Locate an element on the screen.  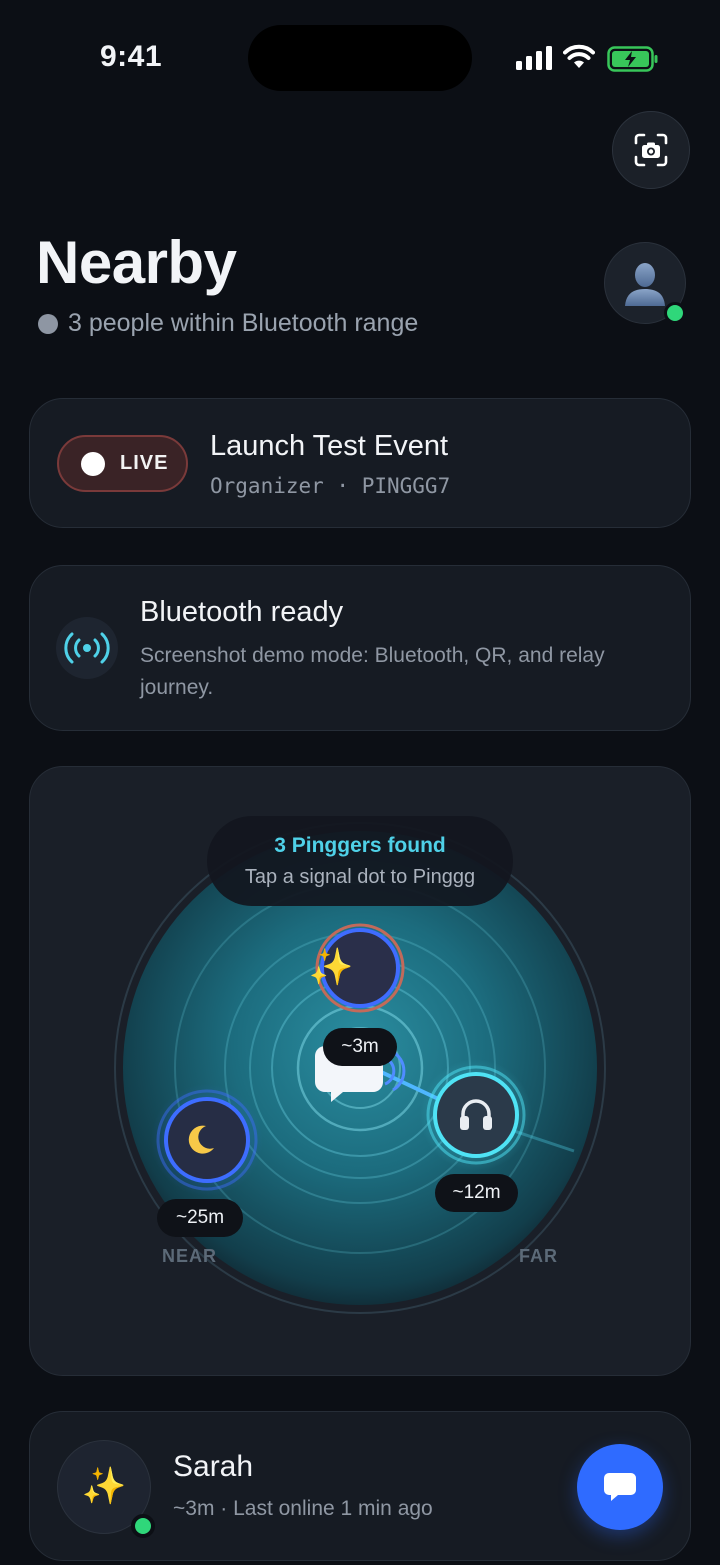
live-badge: LIVE is located at coordinates (122, 463).